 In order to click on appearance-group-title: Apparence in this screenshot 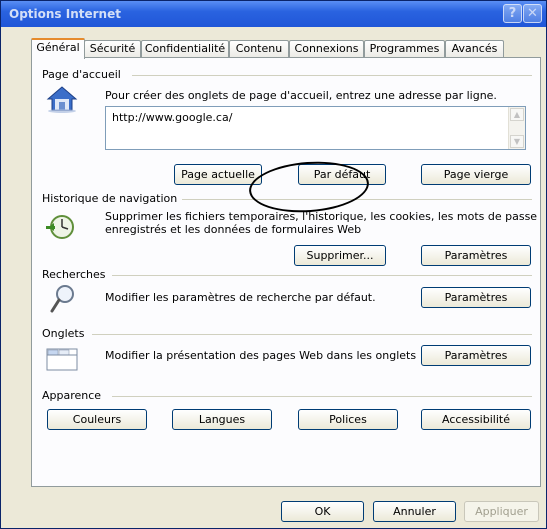, I will do `click(75, 395)`.